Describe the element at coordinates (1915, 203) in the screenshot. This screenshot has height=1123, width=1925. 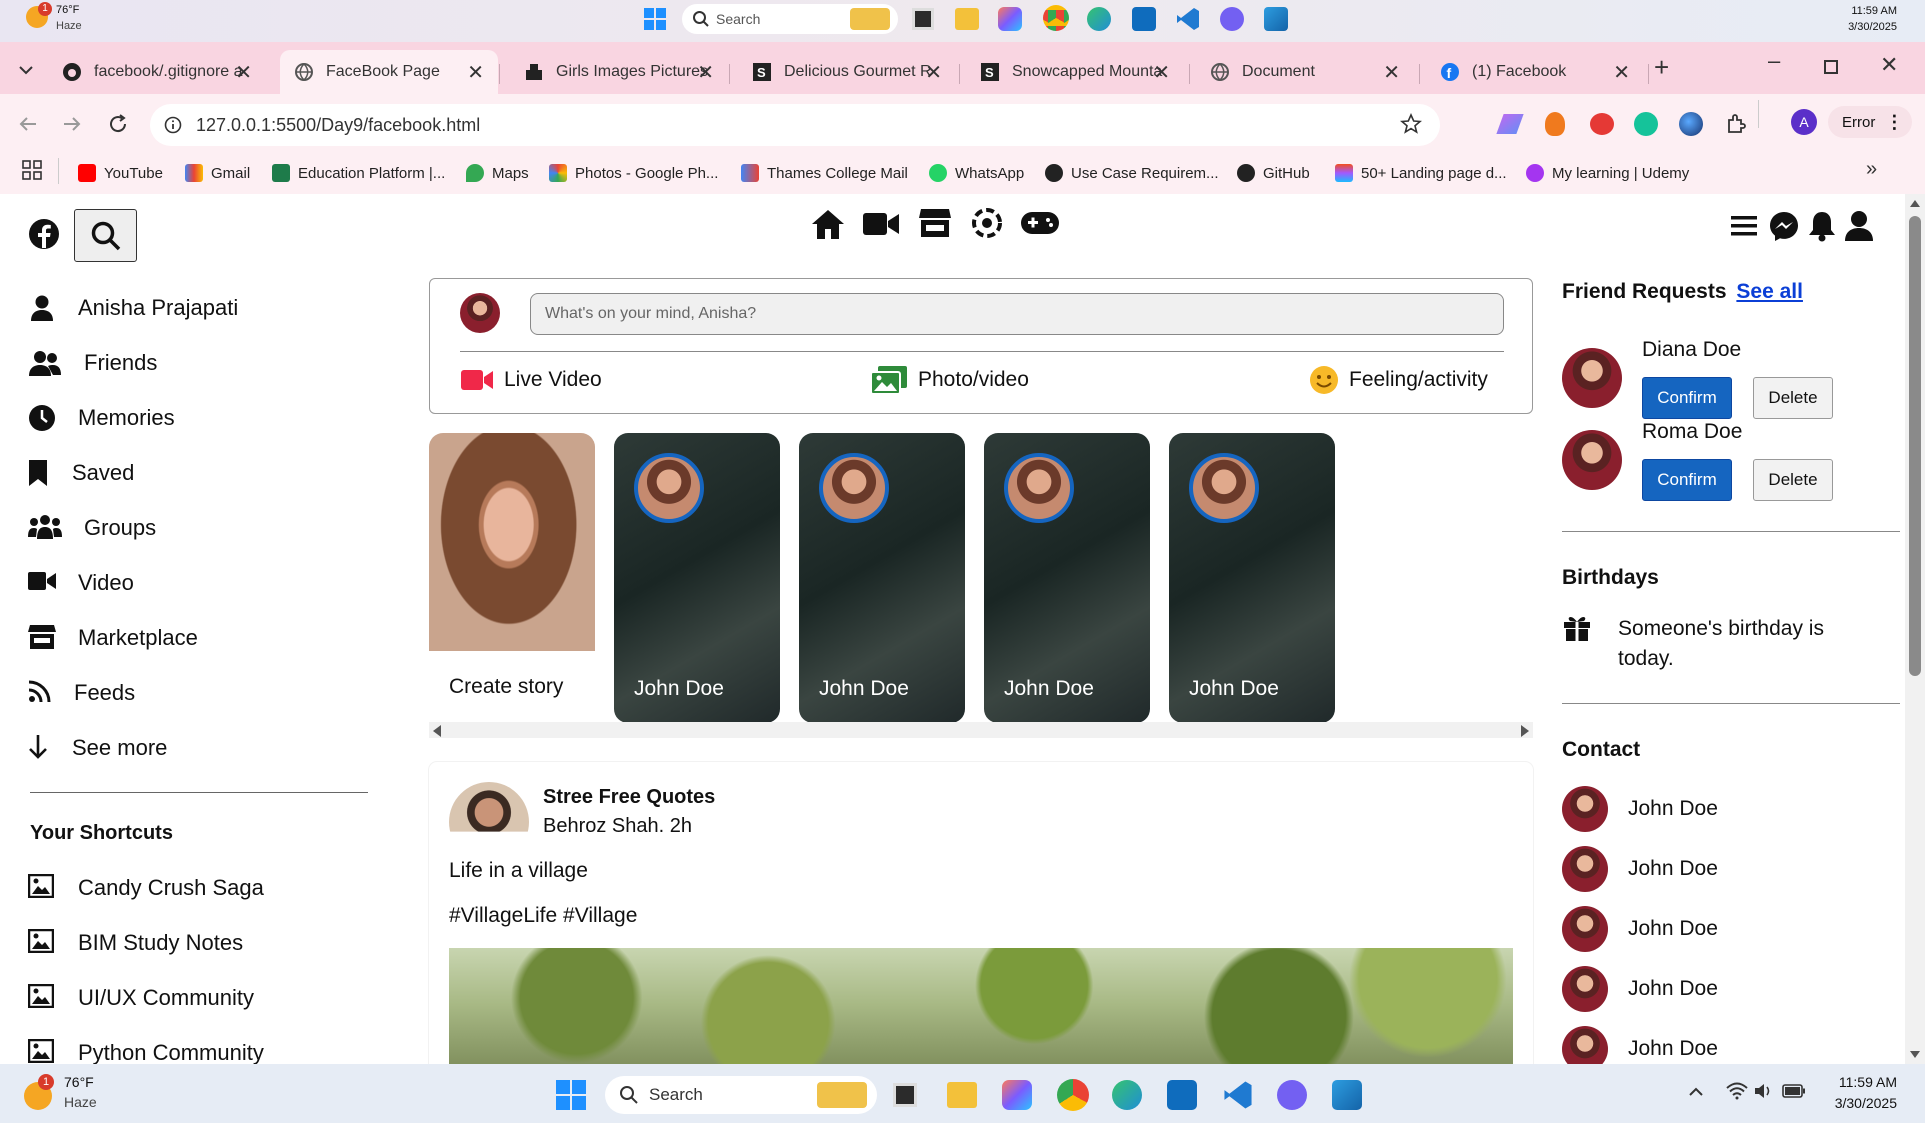
I see `scroll-up-icon` at that location.